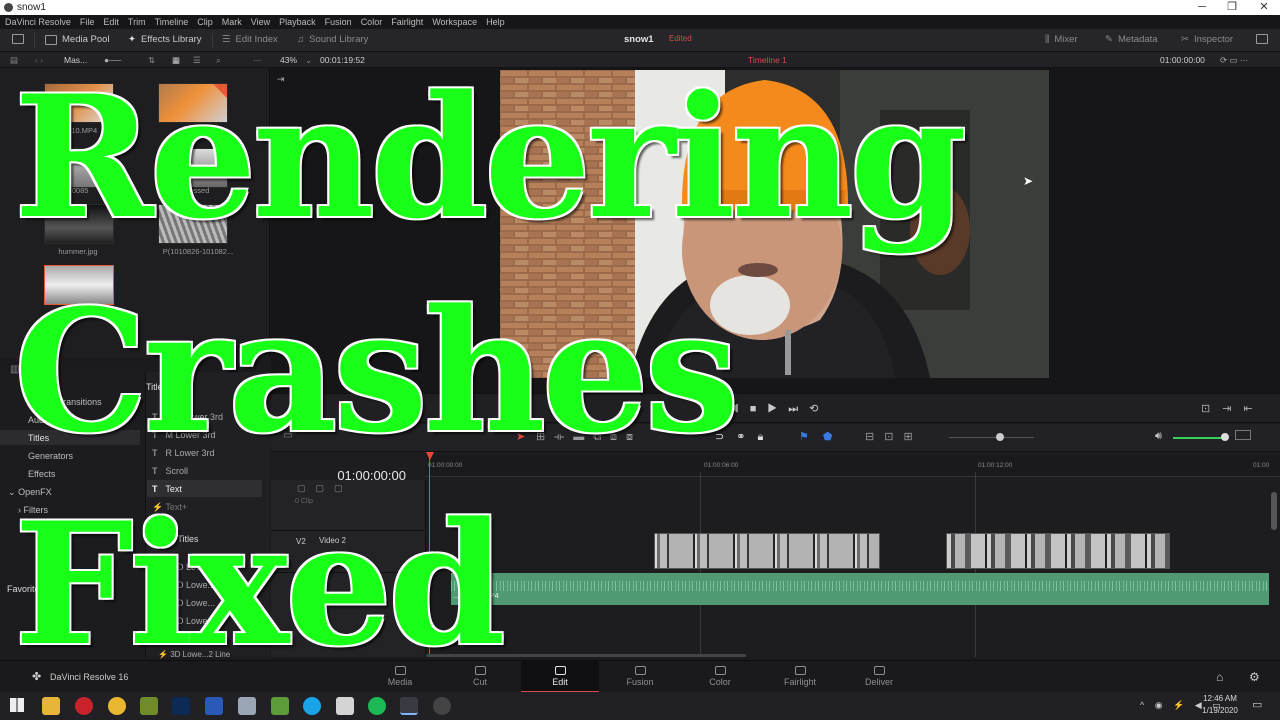  I want to click on overlay-title-line3: Fixed, so click(260, 584).